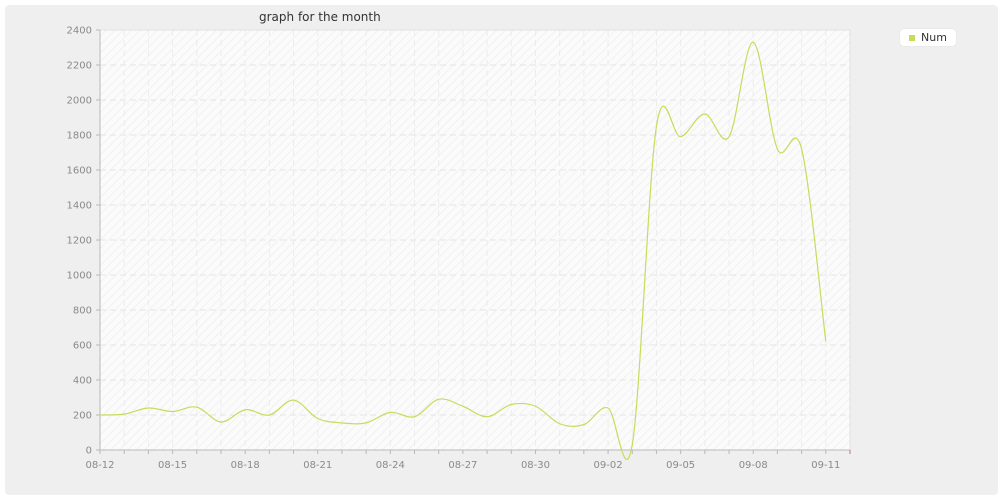  What do you see at coordinates (79, 101) in the screenshot?
I see `y-tick-label: 2000` at bounding box center [79, 101].